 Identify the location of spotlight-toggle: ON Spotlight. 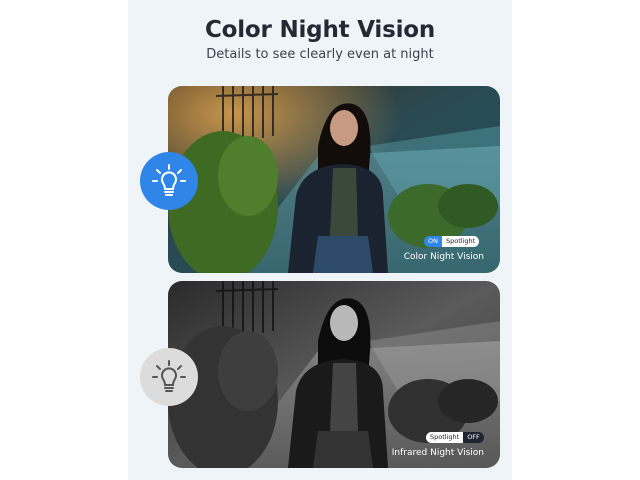
(452, 241).